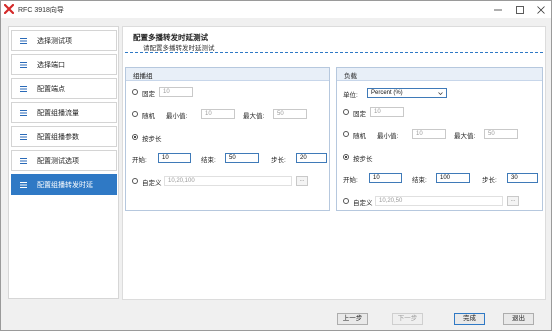  What do you see at coordinates (350, 180) in the screenshot?
I see `load-start-label: 开始:` at bounding box center [350, 180].